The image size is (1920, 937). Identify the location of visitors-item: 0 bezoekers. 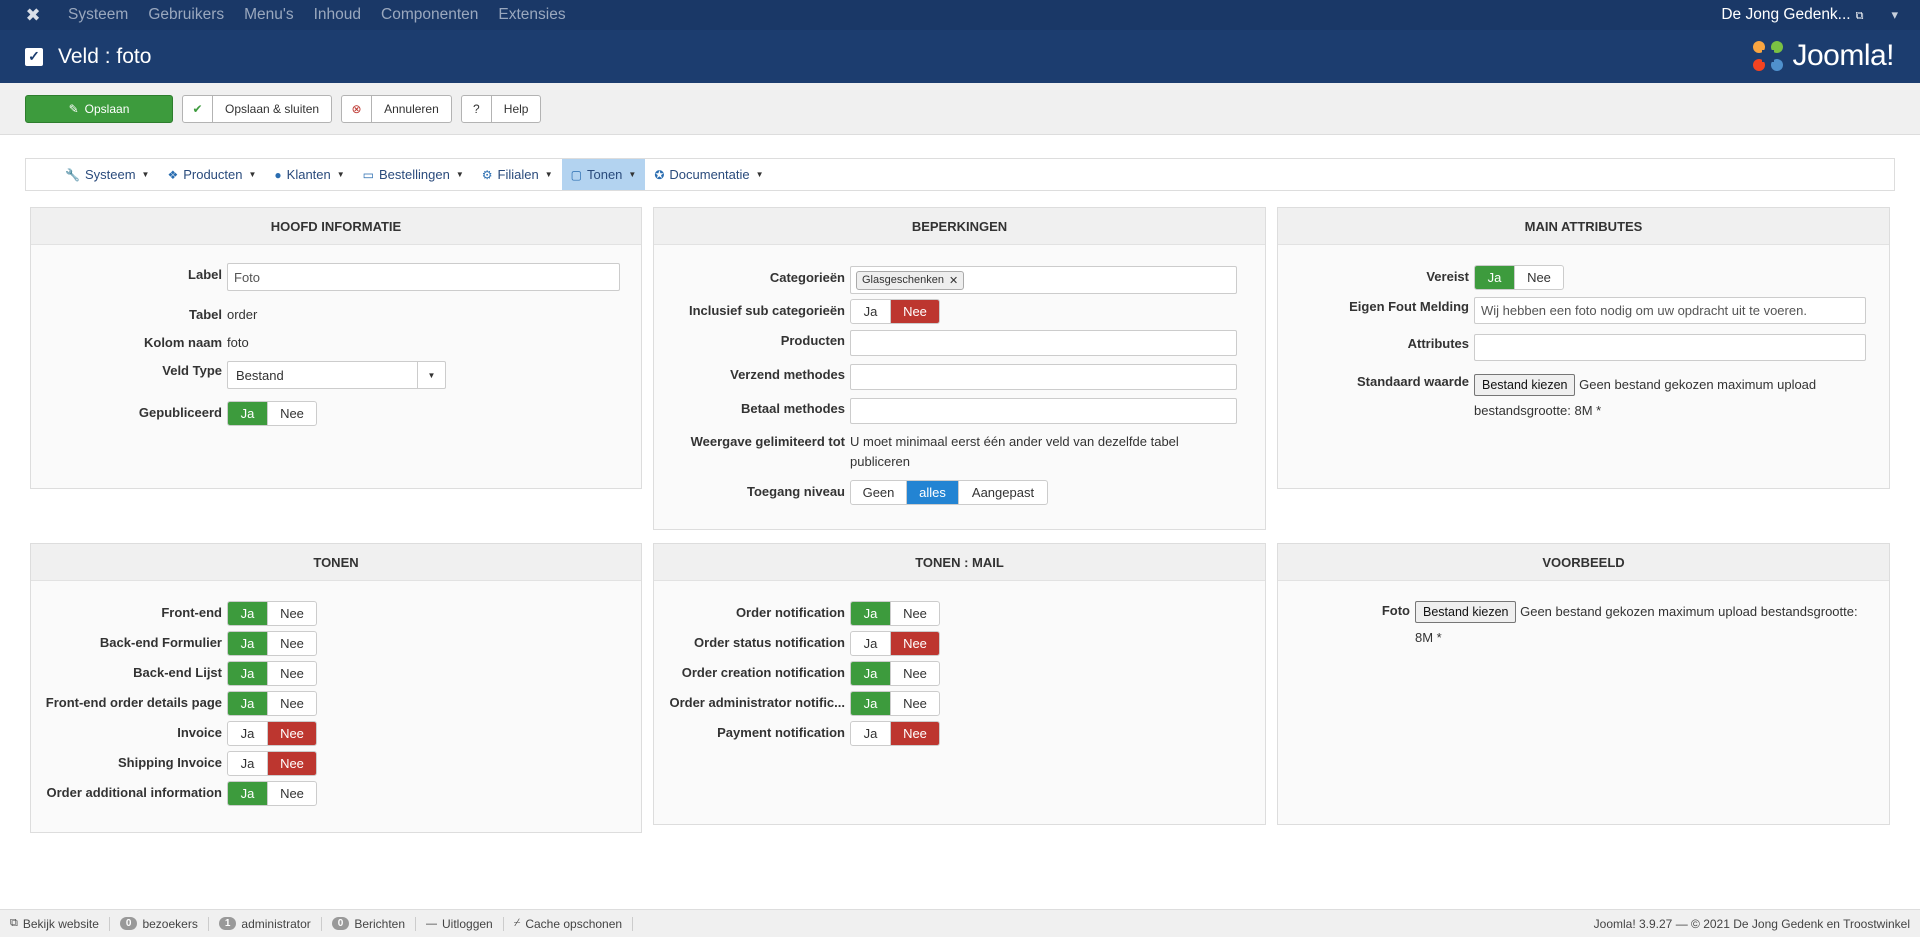
(159, 923).